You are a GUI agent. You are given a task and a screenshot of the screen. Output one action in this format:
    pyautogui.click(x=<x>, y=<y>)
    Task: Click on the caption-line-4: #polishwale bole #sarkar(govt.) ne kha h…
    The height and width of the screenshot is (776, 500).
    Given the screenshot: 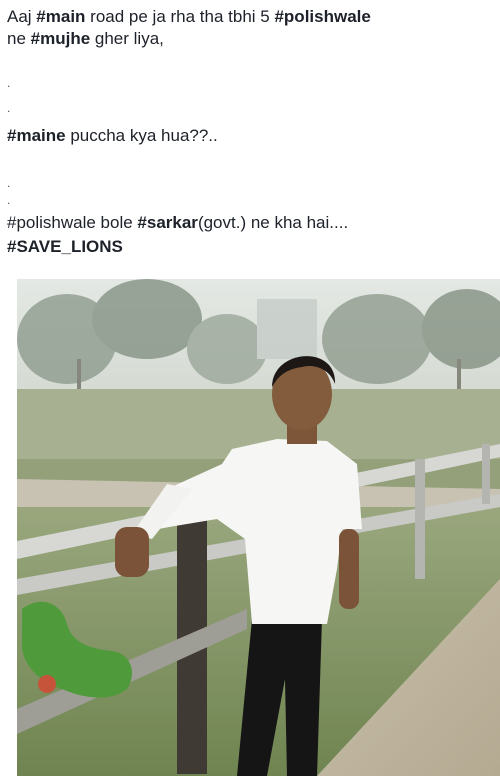 What is the action you would take?
    pyautogui.click(x=177, y=223)
    